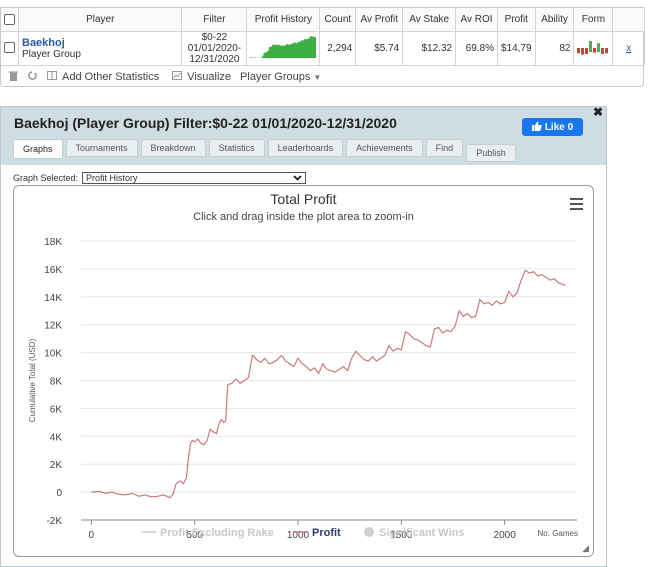 Image resolution: width=659 pixels, height=567 pixels. Describe the element at coordinates (305, 148) in the screenshot. I see `tab-leaderboards: Leaderboards` at that location.